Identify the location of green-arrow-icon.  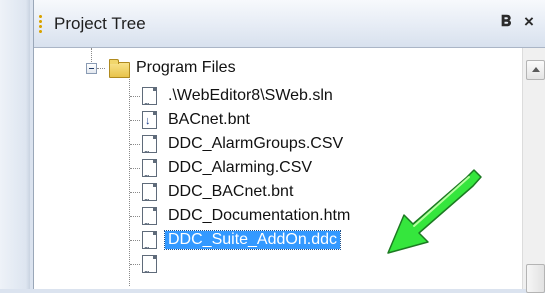
(434, 211).